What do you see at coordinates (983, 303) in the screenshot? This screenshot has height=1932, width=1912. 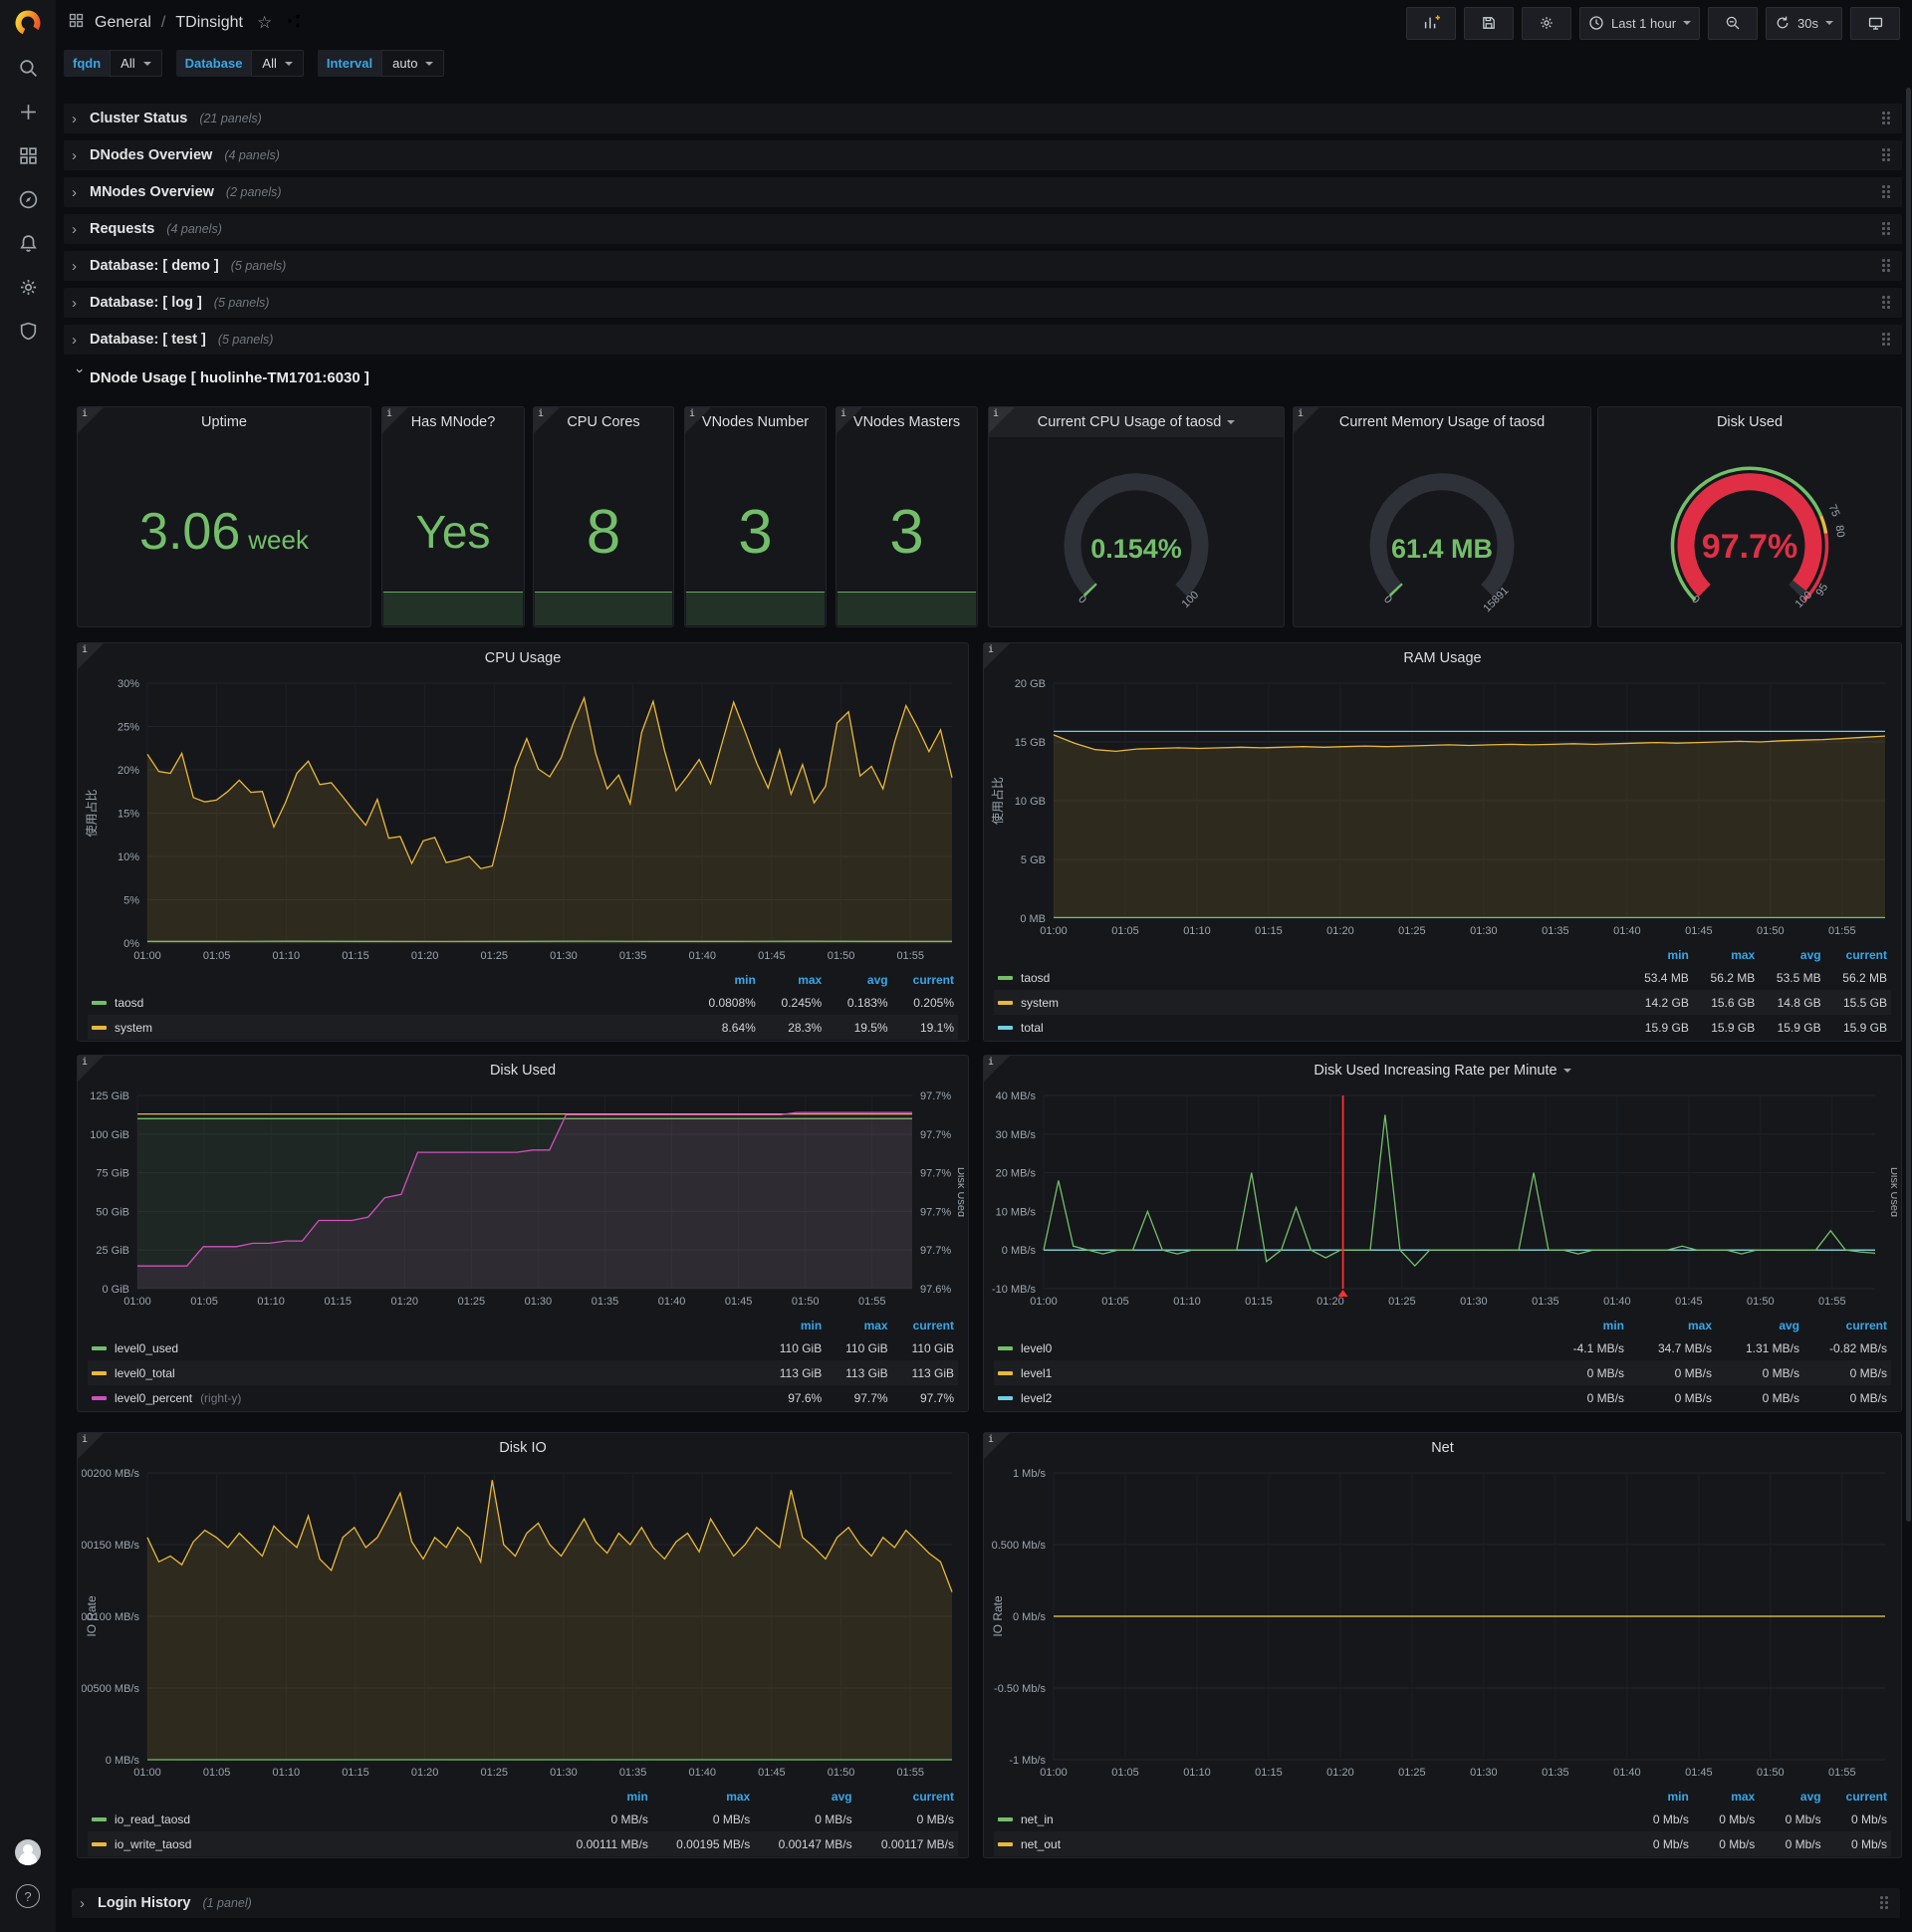 I see `row-database-log-: › Database: [ log ] (5 panels)` at bounding box center [983, 303].